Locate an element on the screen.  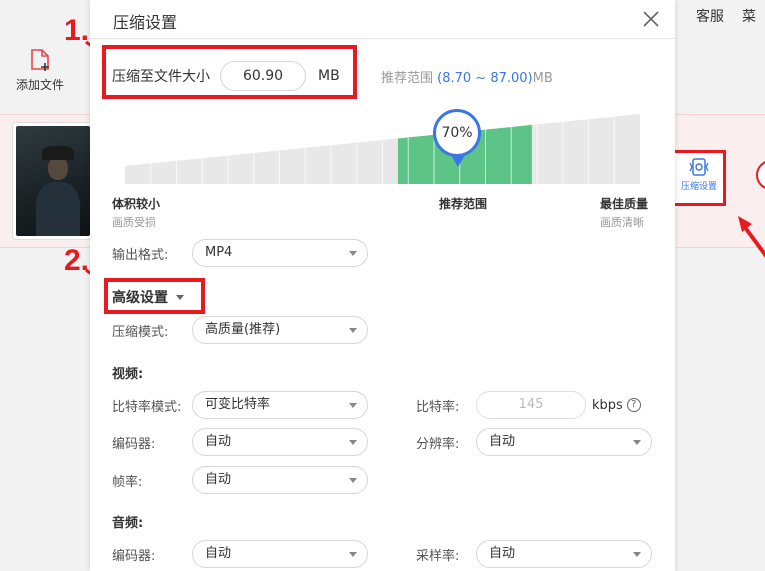
compress-mode-select: 高质量(推荐) is located at coordinates (280, 330).